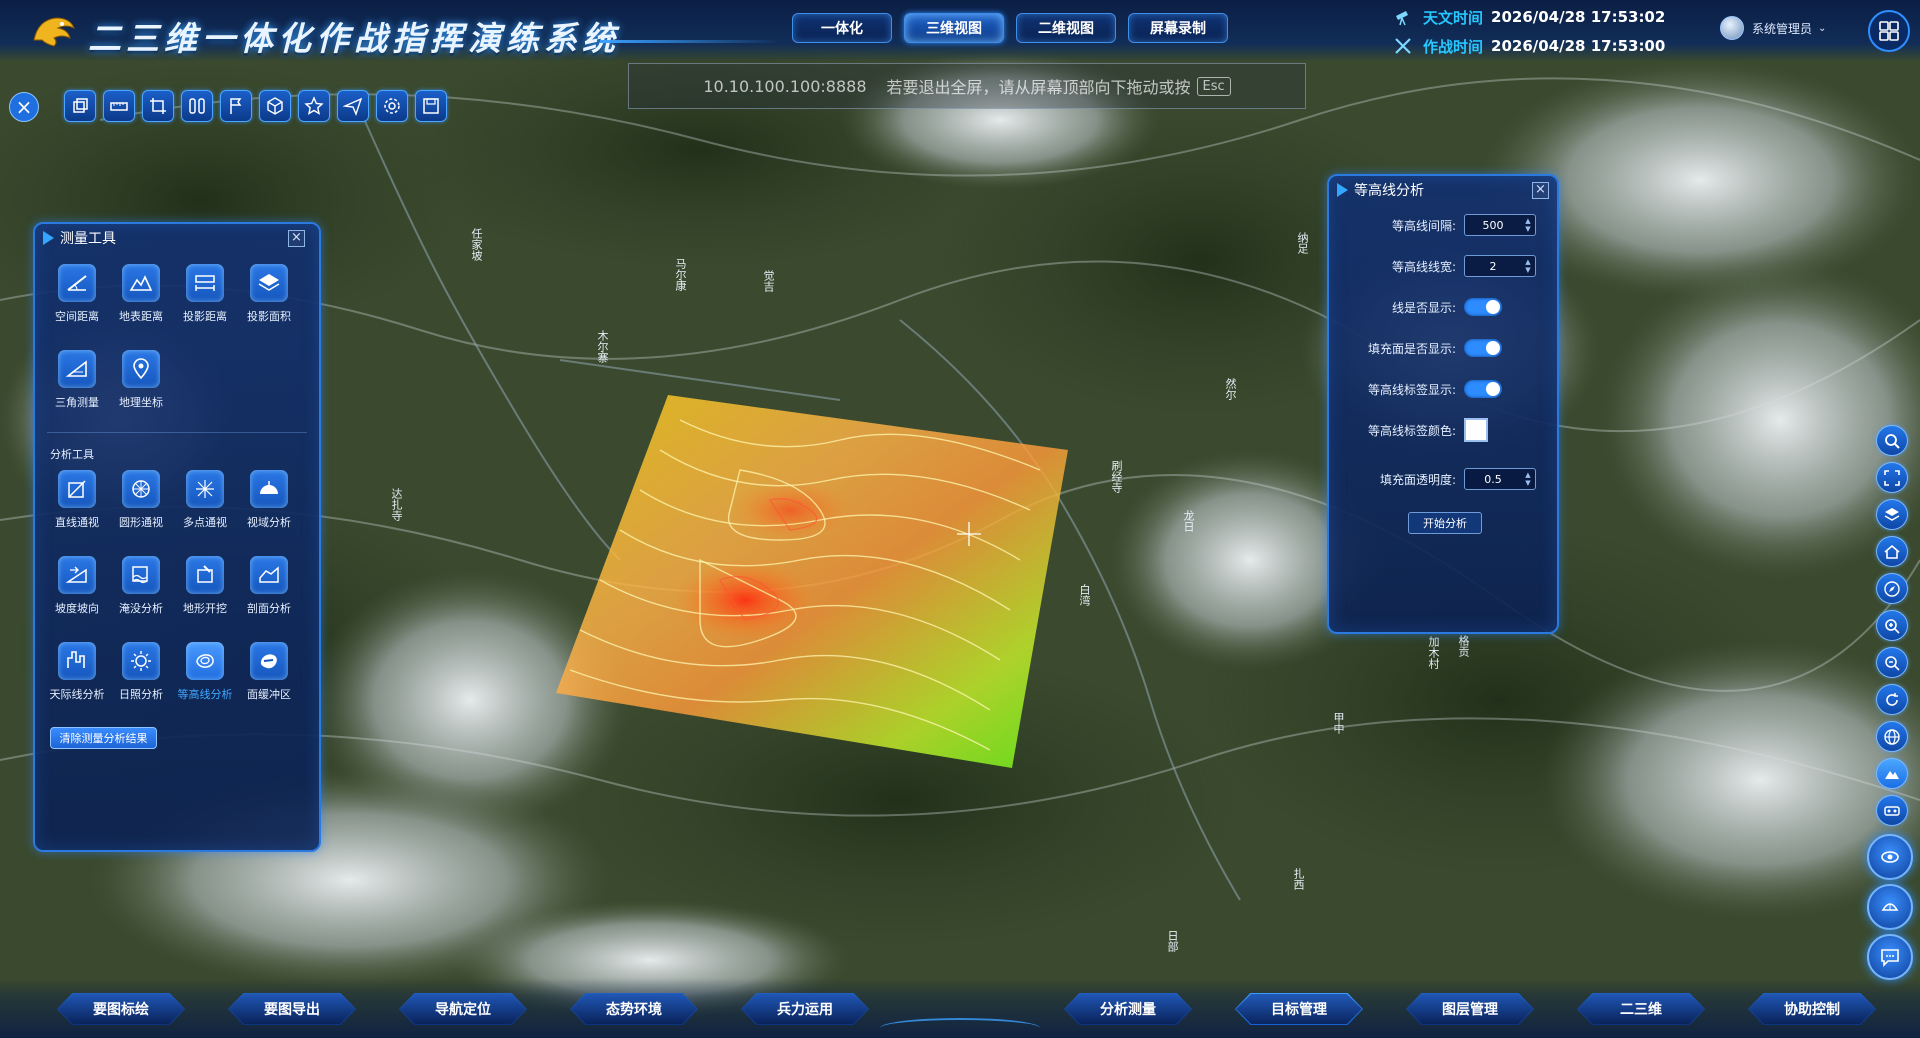 This screenshot has width=1920, height=1038. I want to click on clear-results-button: 清除测量分析结果, so click(103, 738).